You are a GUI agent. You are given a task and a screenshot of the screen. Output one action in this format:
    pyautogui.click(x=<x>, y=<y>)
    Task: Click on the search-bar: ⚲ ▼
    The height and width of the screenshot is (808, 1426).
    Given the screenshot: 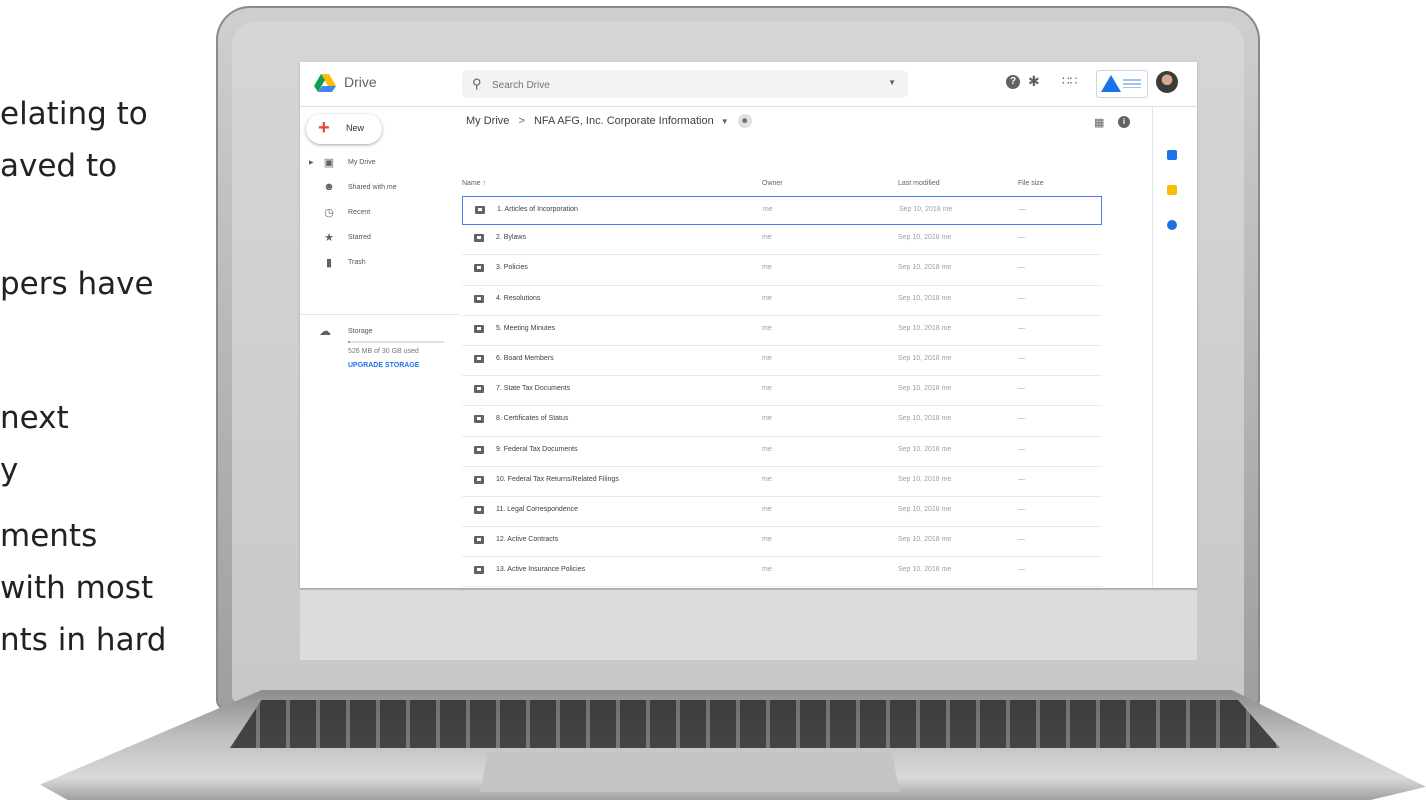 What is the action you would take?
    pyautogui.click(x=685, y=84)
    